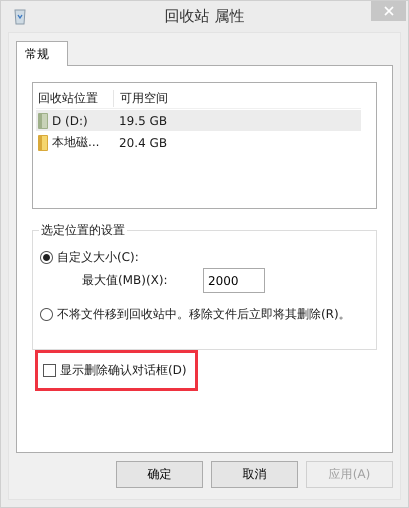  What do you see at coordinates (143, 143) in the screenshot?
I see `free-space: 20.4 GB` at bounding box center [143, 143].